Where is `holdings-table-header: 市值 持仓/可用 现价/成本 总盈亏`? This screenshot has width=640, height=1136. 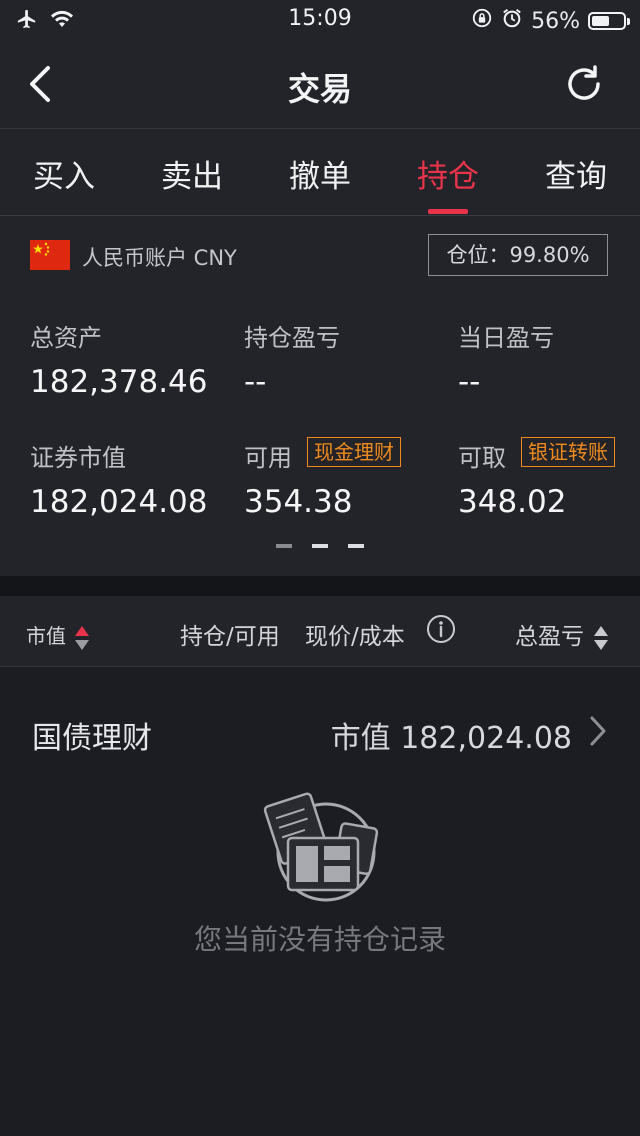 holdings-table-header: 市值 持仓/可用 现价/成本 总盈亏 is located at coordinates (320, 631).